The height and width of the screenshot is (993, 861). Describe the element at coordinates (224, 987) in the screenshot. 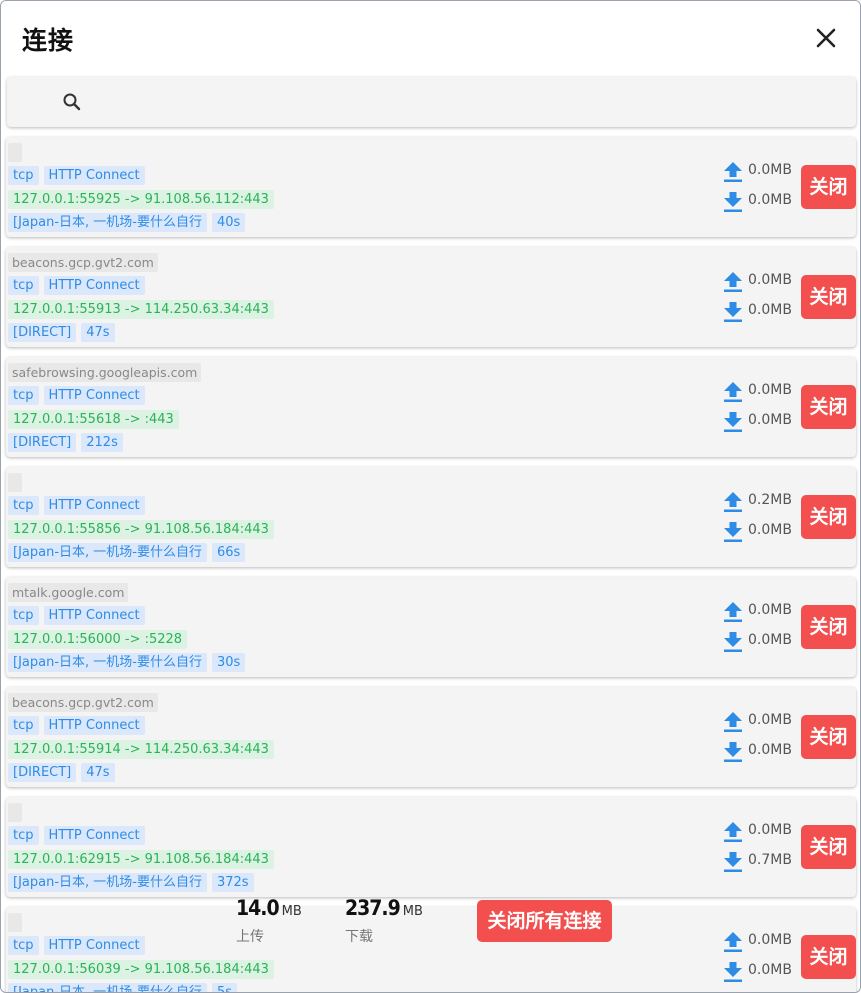

I see `duration-tag: 5s` at that location.